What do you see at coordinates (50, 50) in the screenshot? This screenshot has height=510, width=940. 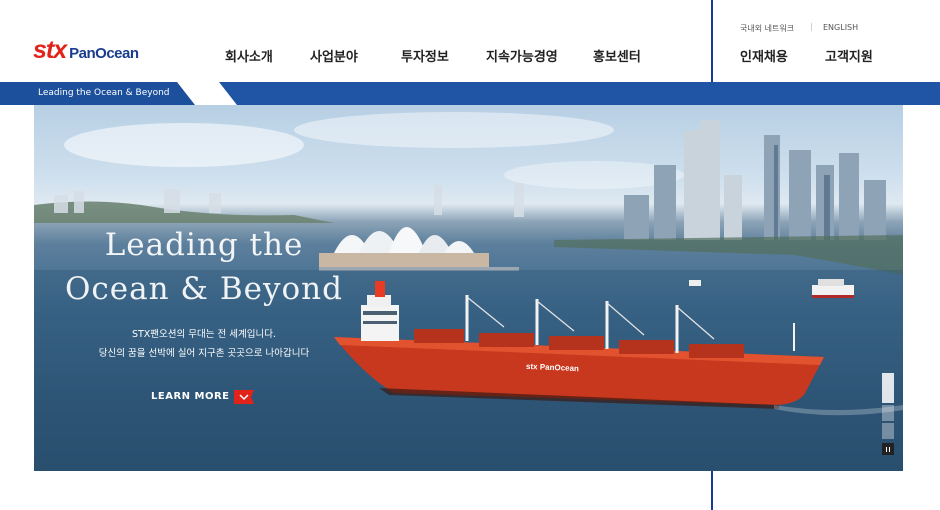 I see `logo-stx-text: stx` at bounding box center [50, 50].